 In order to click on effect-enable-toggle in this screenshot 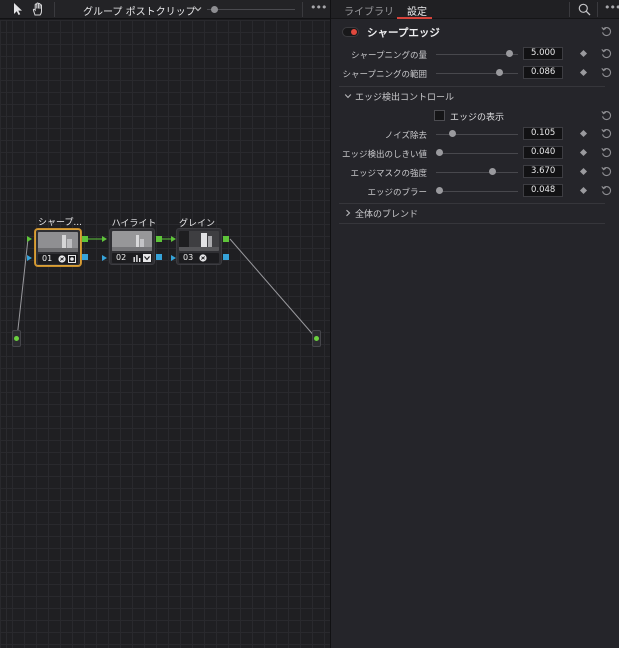, I will do `click(350, 32)`.